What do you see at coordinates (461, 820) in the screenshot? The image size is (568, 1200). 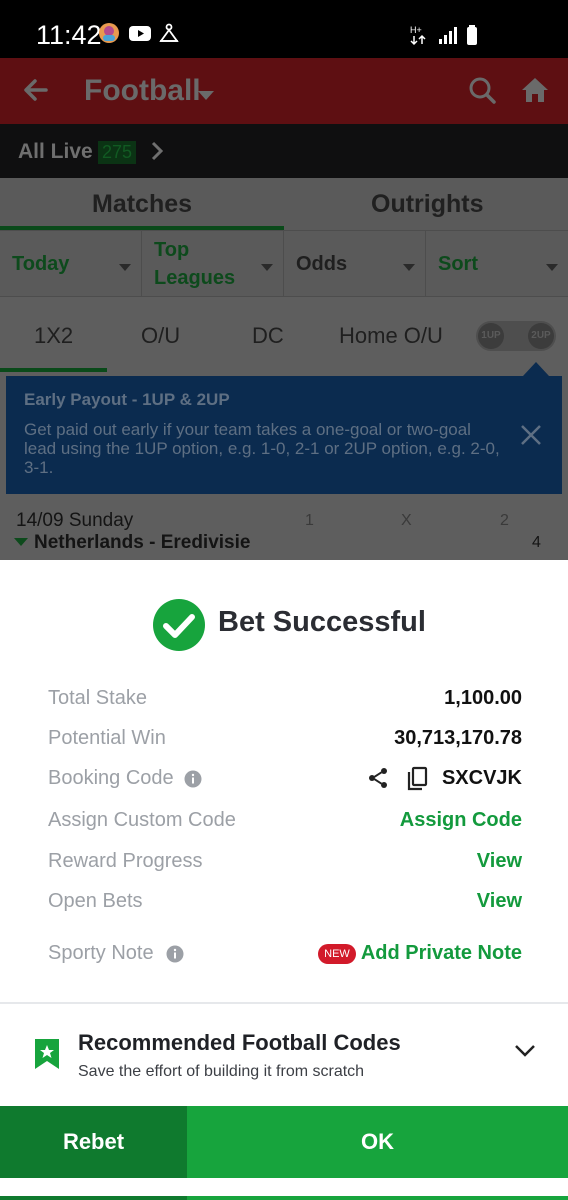 I see `assign-code-link: Assign Code` at bounding box center [461, 820].